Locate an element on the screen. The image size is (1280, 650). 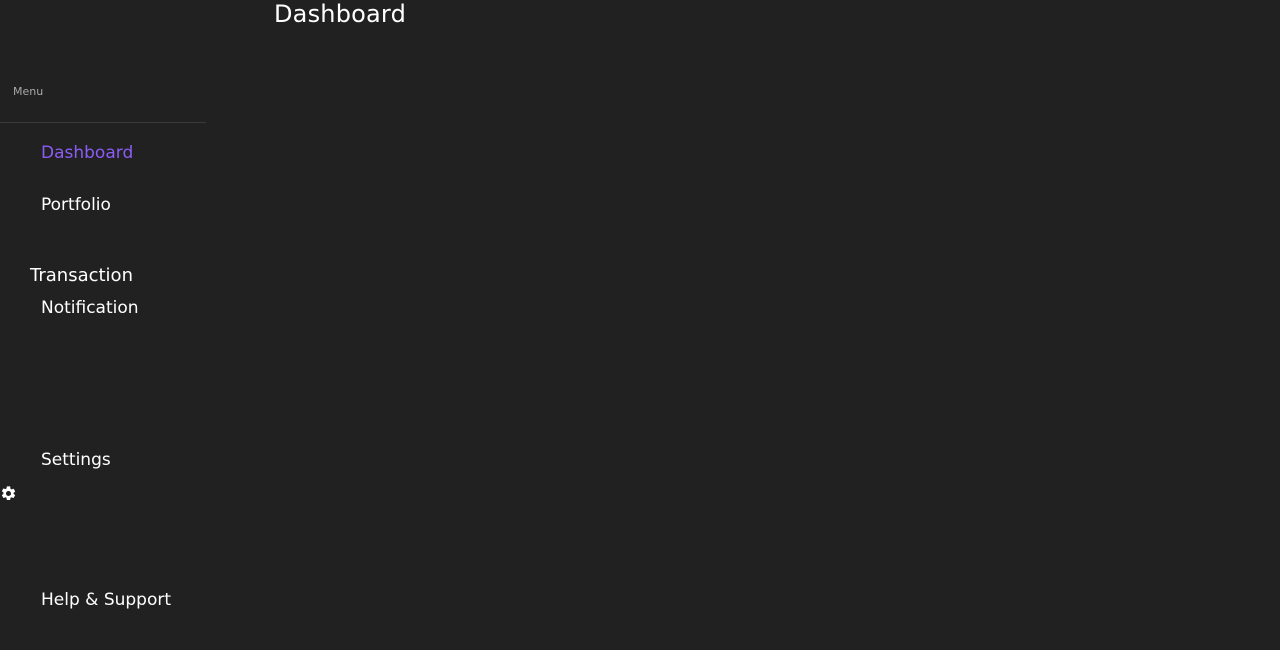
sidebar-item-settings: Settings is located at coordinates (76, 460).